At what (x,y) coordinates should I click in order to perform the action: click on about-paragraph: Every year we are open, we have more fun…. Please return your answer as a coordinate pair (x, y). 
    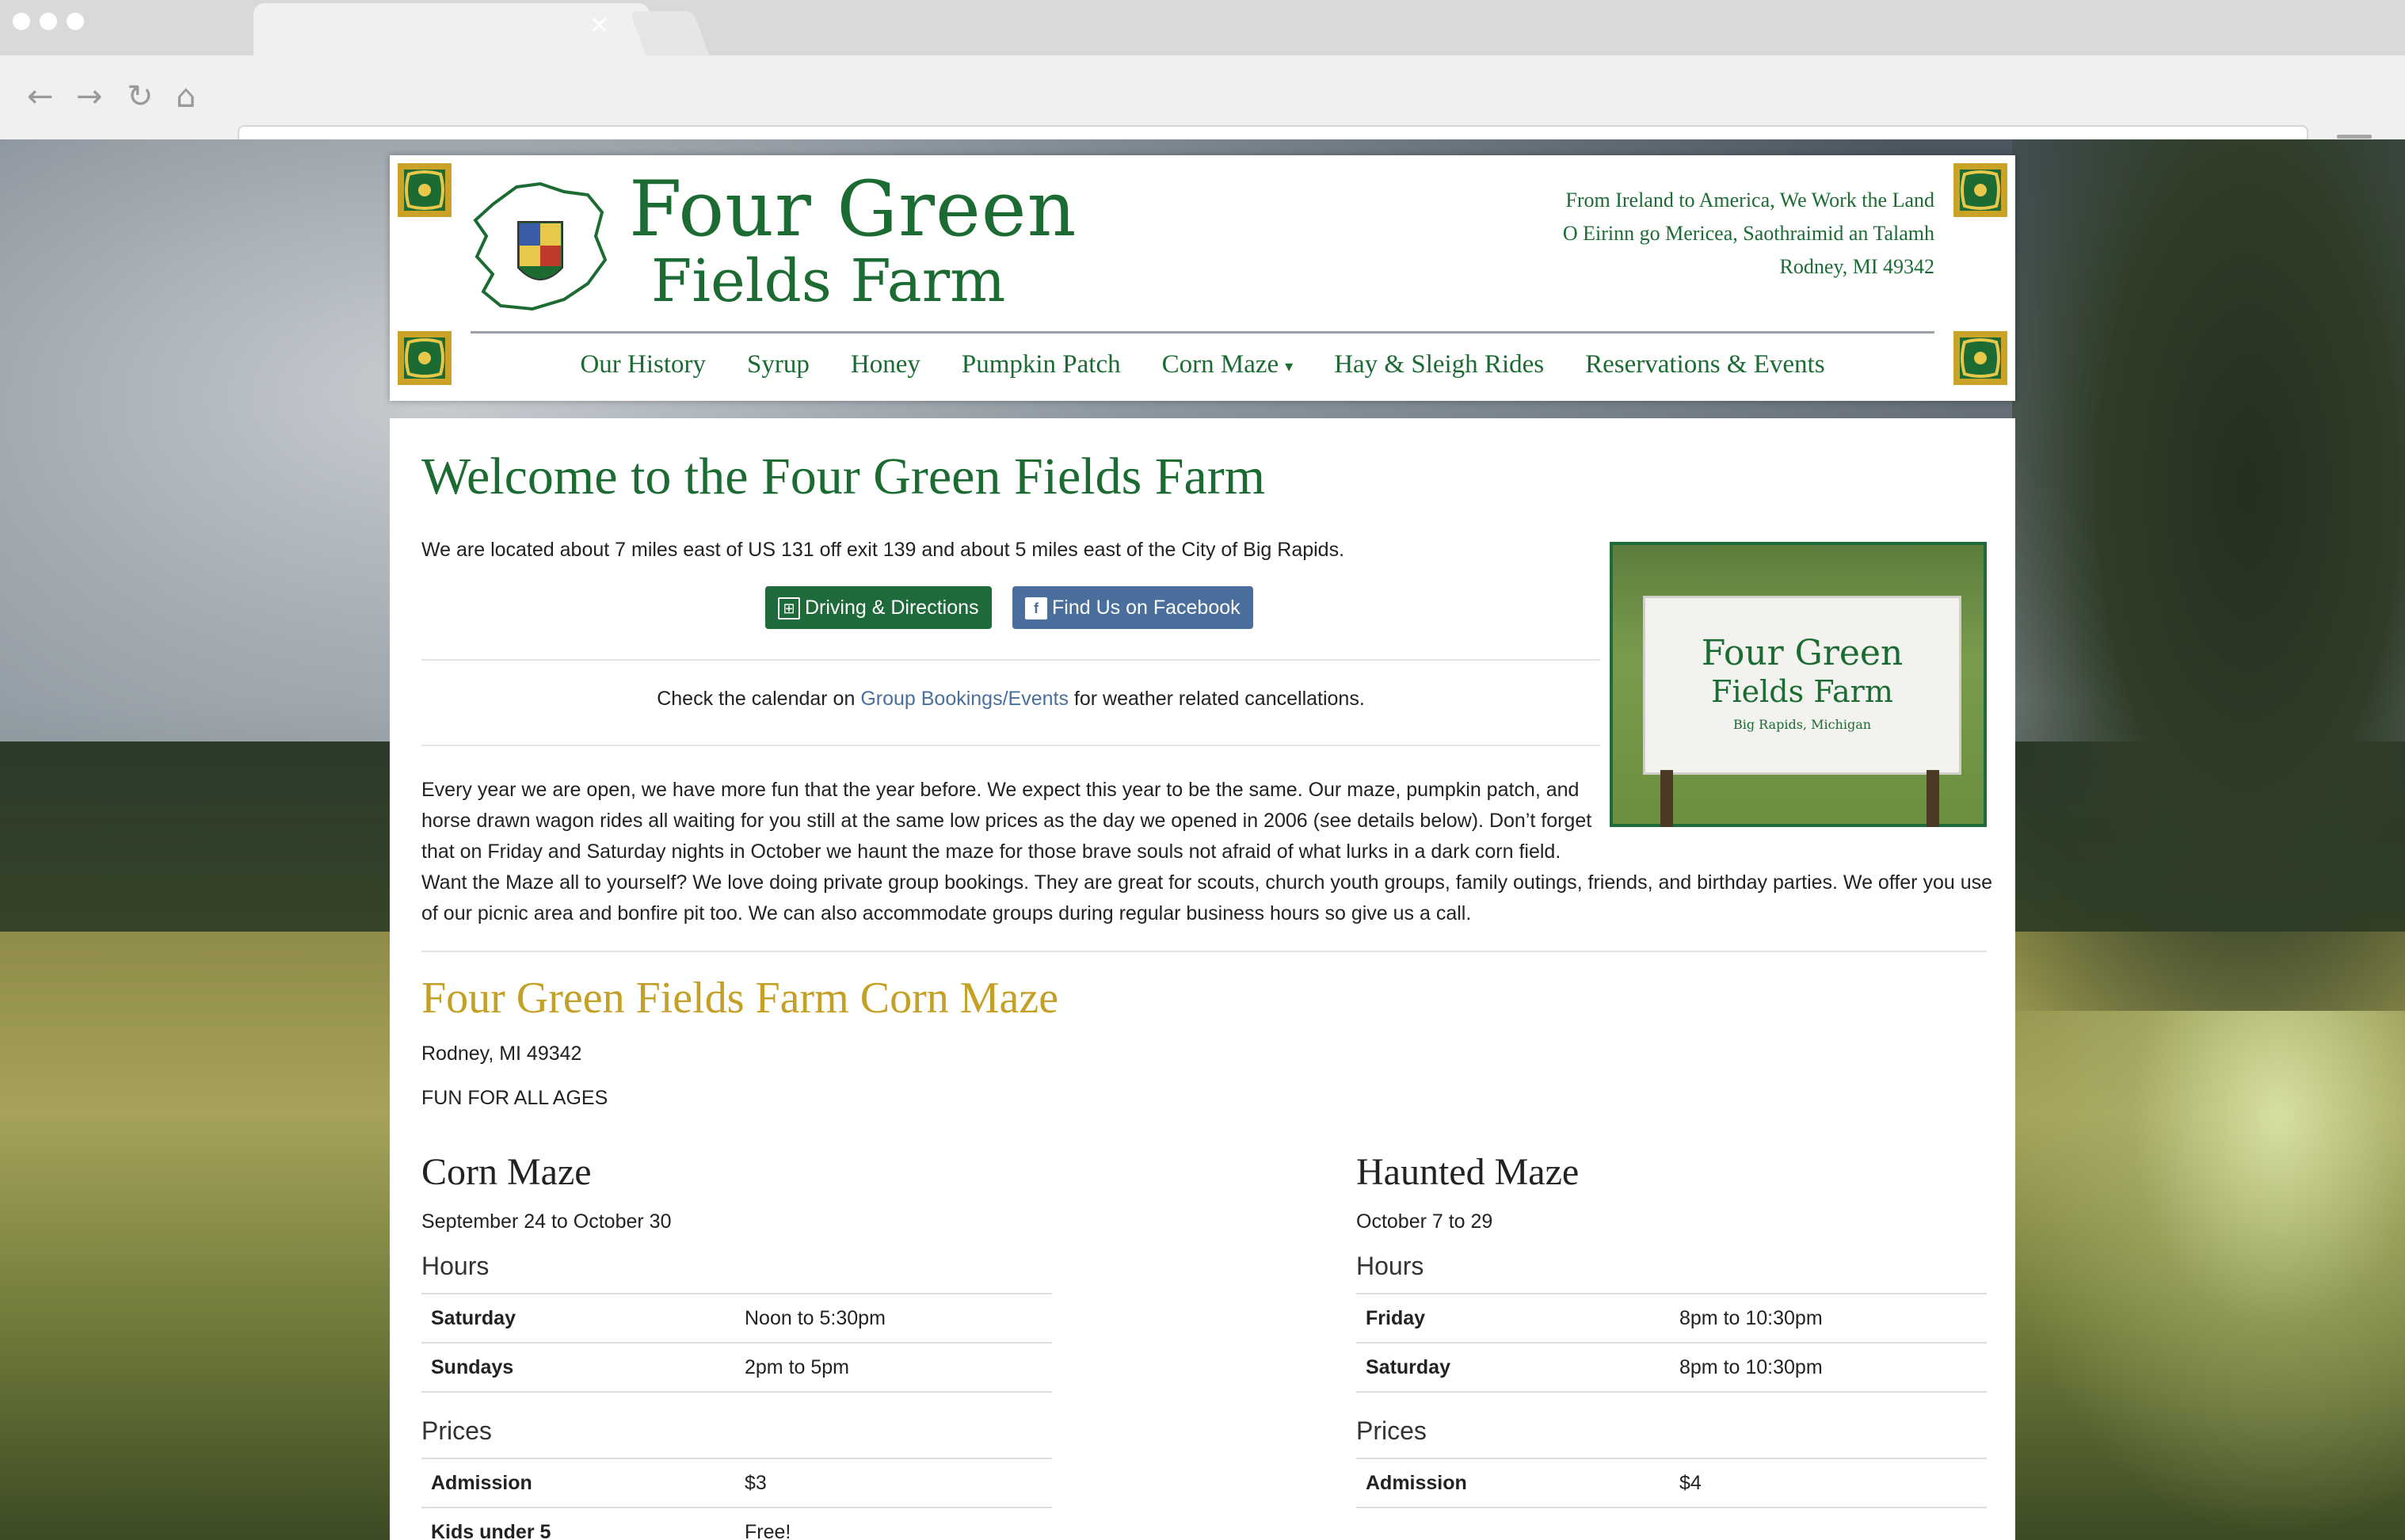
    Looking at the image, I should click on (1207, 852).